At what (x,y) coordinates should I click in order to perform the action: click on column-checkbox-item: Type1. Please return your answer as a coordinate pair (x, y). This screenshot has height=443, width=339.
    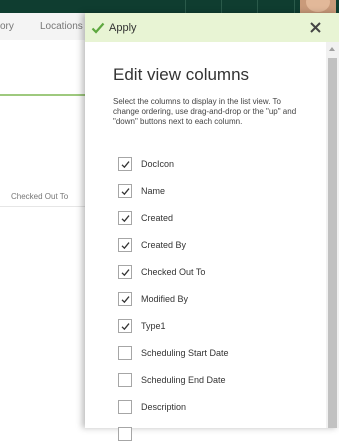
    Looking at the image, I should click on (142, 326).